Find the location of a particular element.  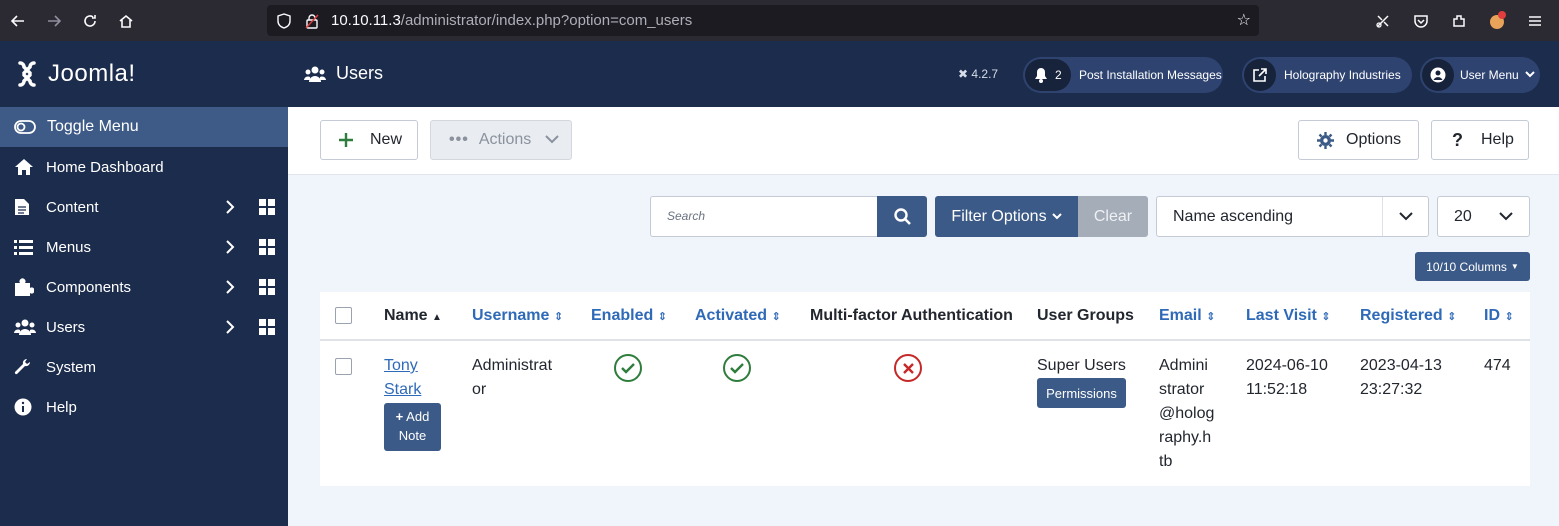

th-username-label: Username is located at coordinates (511, 315).